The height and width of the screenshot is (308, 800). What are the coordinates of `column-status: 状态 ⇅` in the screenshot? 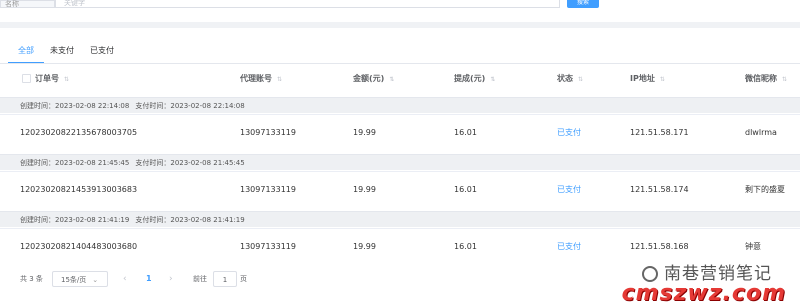 It's located at (570, 79).